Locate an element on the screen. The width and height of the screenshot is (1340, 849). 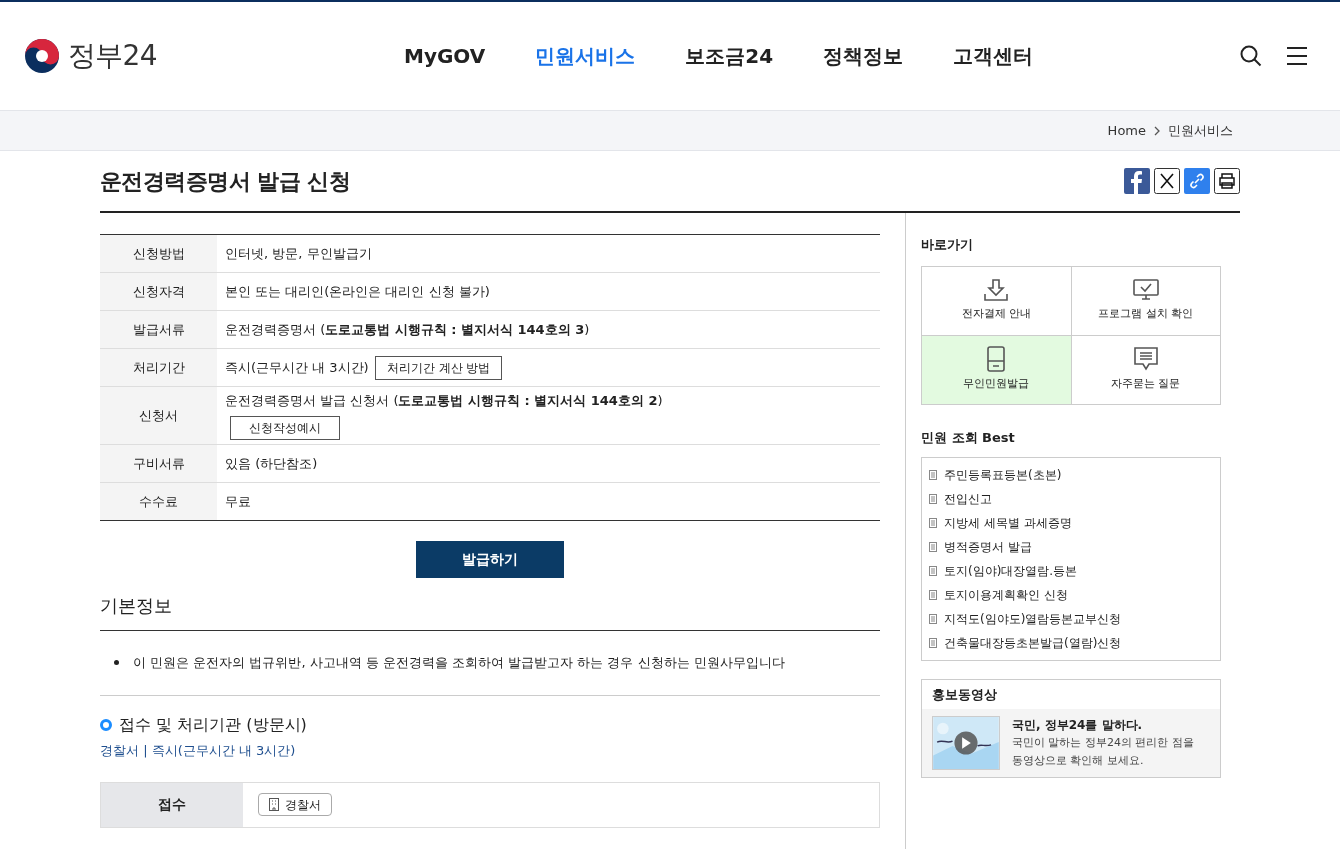
chevron-icon is located at coordinates (1157, 130).